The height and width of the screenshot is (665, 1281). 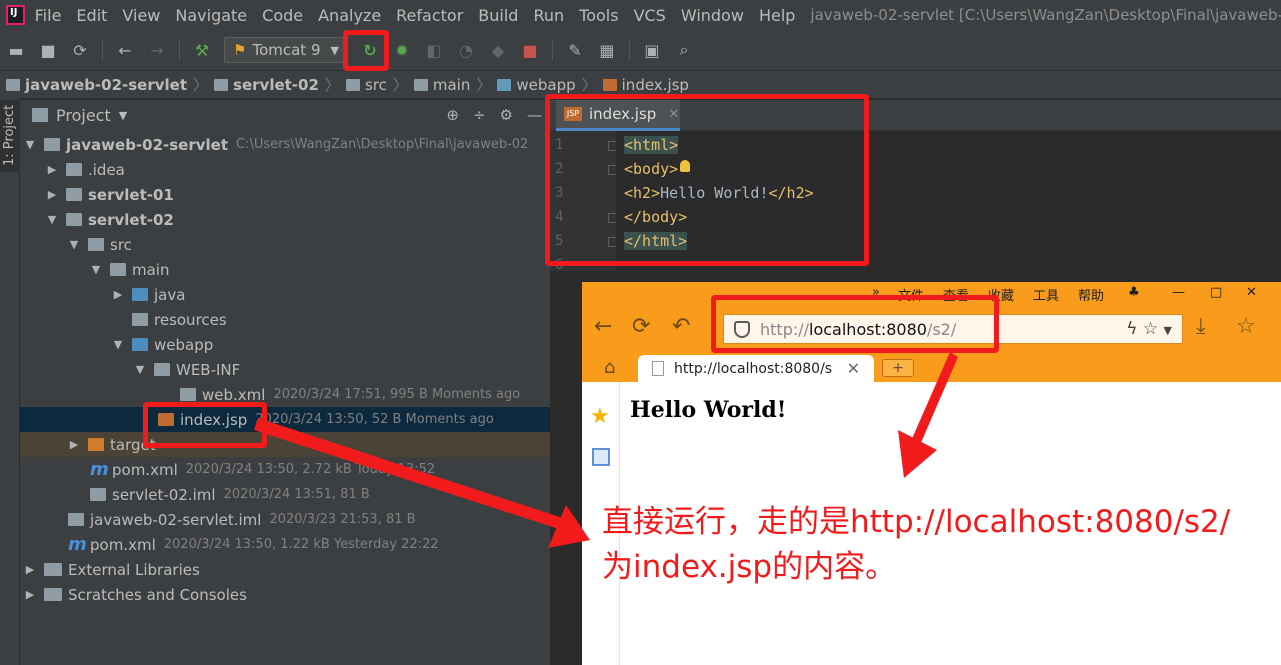 I want to click on arrow-to-annotation, so click(x=422, y=483).